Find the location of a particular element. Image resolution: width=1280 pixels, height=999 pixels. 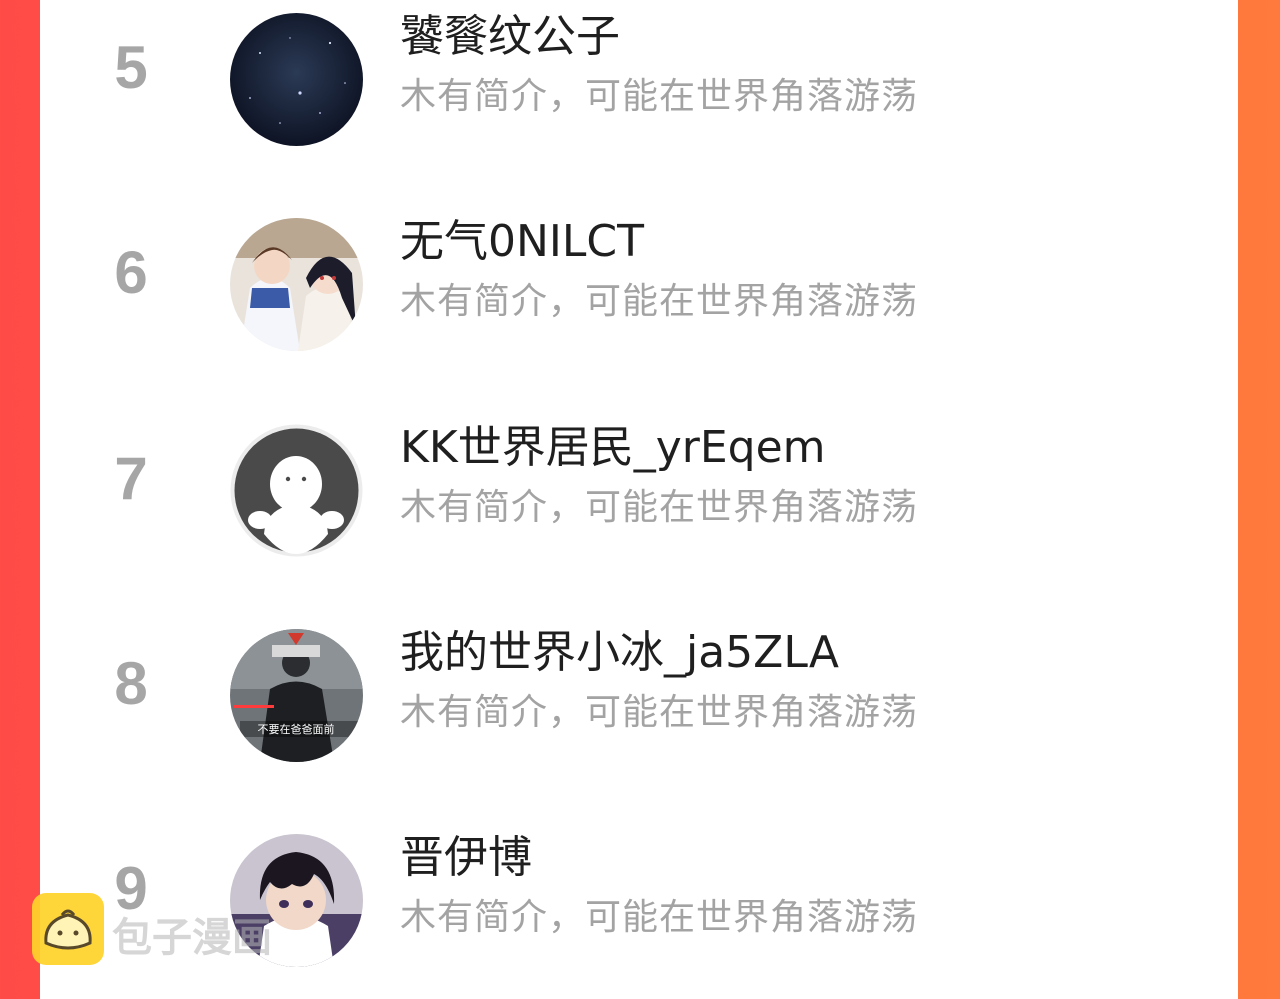

rank-number: 6 is located at coordinates (131, 272).